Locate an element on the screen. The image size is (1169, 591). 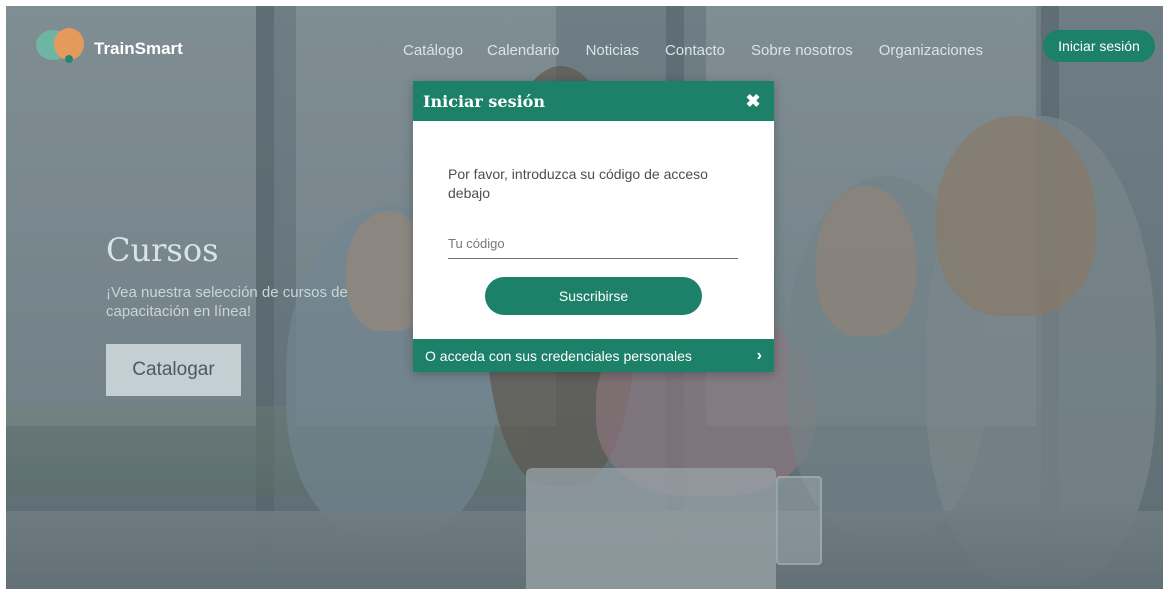
modal-header: Iniciar sesión ✖ is located at coordinates (593, 101).